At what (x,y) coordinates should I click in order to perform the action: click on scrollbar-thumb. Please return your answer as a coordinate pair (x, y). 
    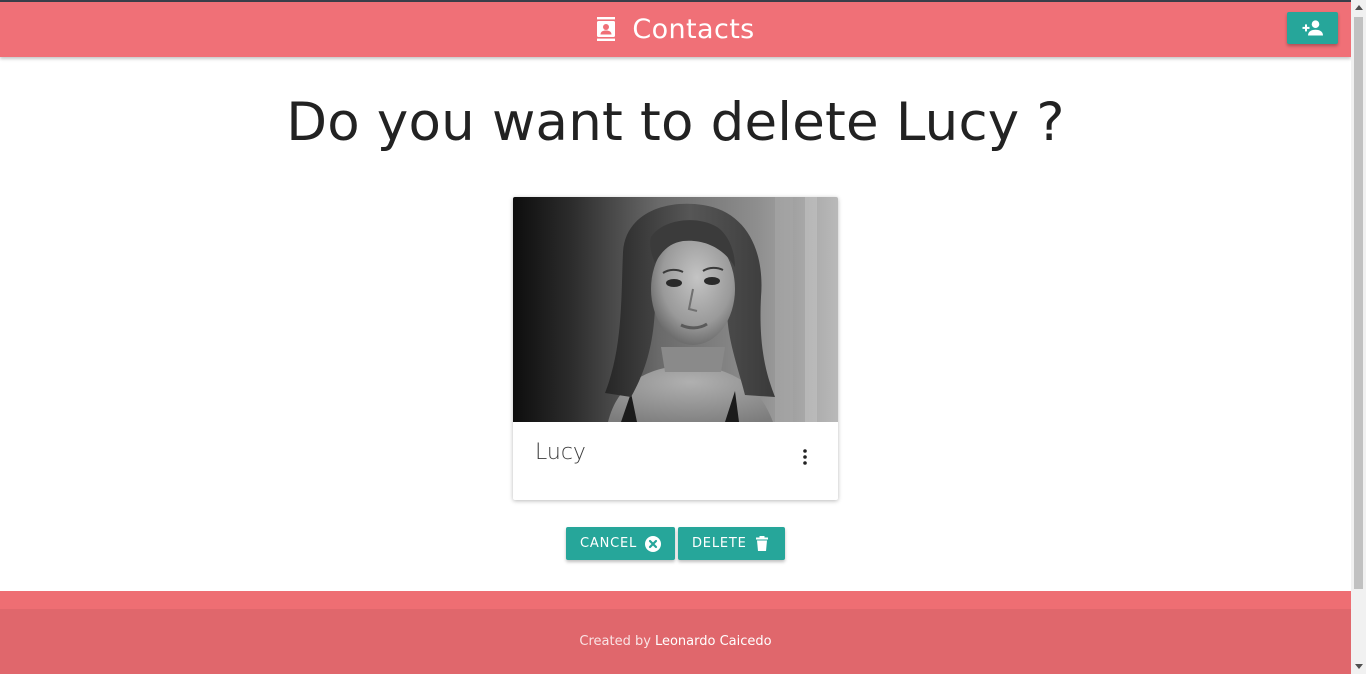
    Looking at the image, I should click on (1358, 303).